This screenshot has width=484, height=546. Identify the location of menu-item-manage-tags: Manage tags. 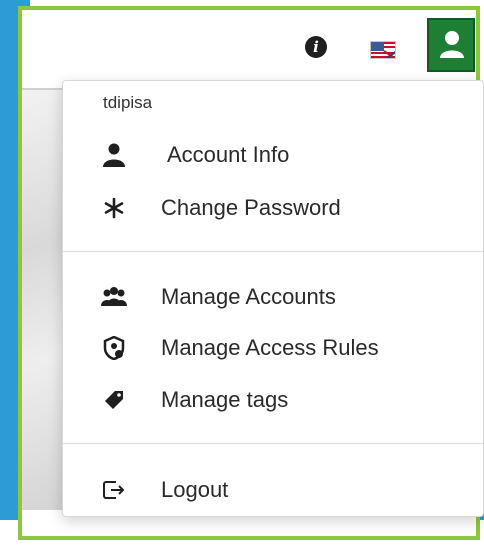
(194, 400).